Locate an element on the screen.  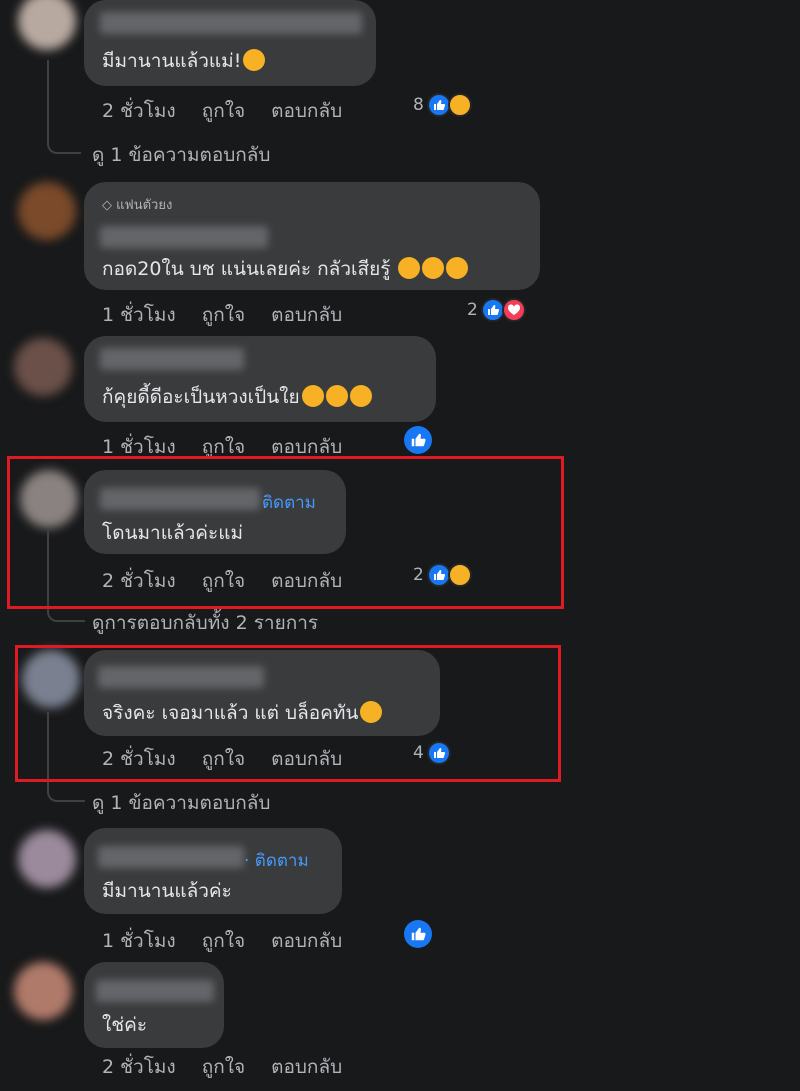
comment-bubble: ก้คุยดี้ดีอะเป็นหวงเป็นใย is located at coordinates (260, 379).